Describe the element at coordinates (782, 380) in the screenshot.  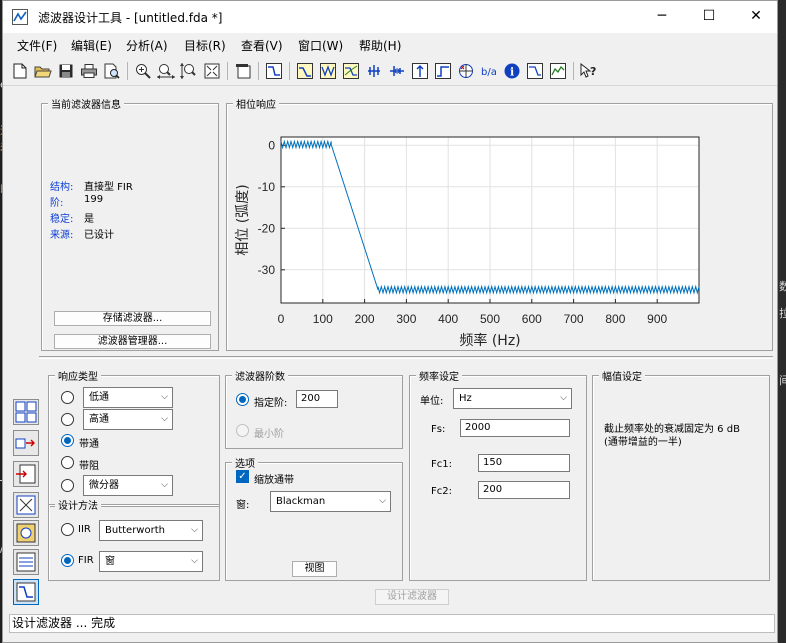
I see `background-text: 间` at that location.